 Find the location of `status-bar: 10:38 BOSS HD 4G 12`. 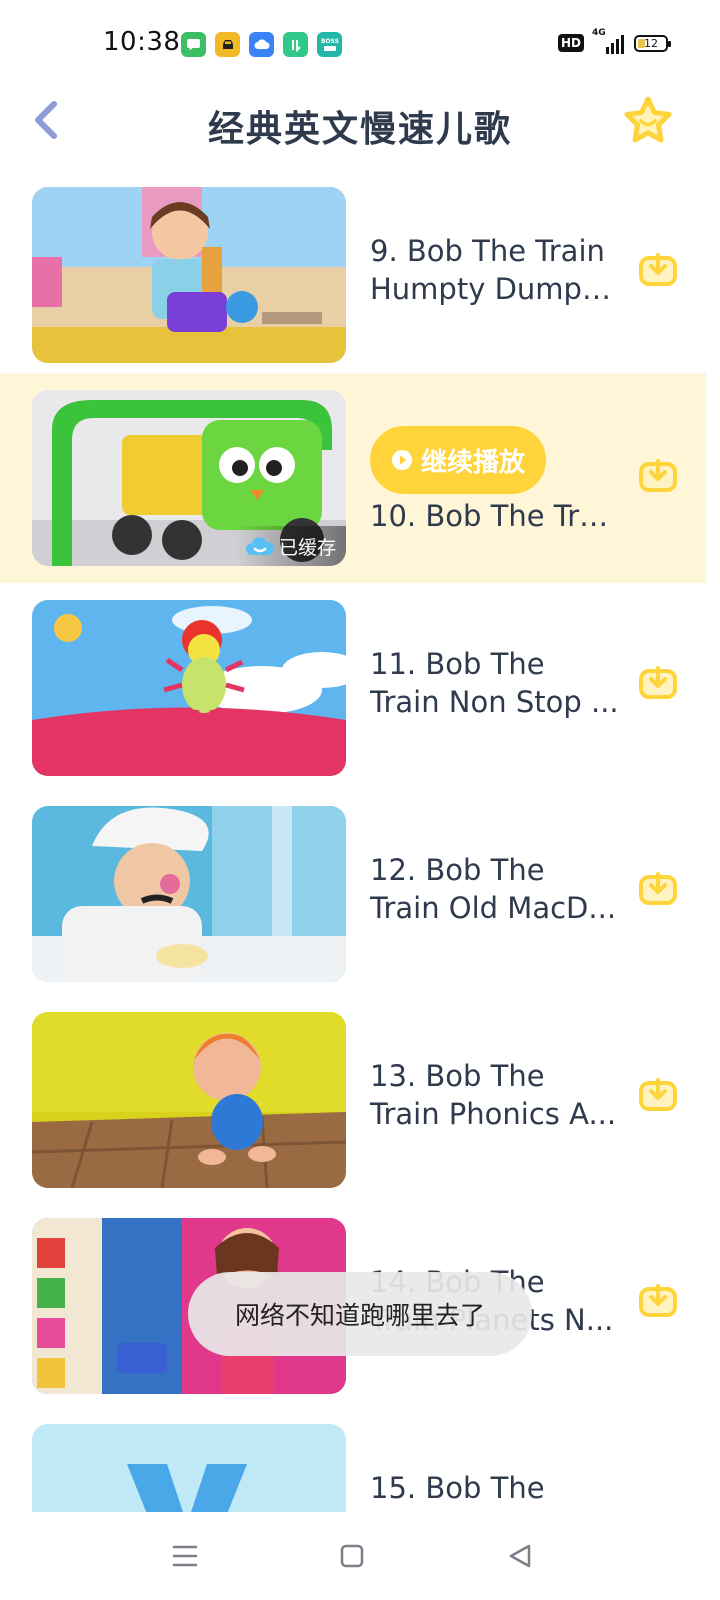

status-bar: 10:38 BOSS HD 4G 12 is located at coordinates (360, 44).